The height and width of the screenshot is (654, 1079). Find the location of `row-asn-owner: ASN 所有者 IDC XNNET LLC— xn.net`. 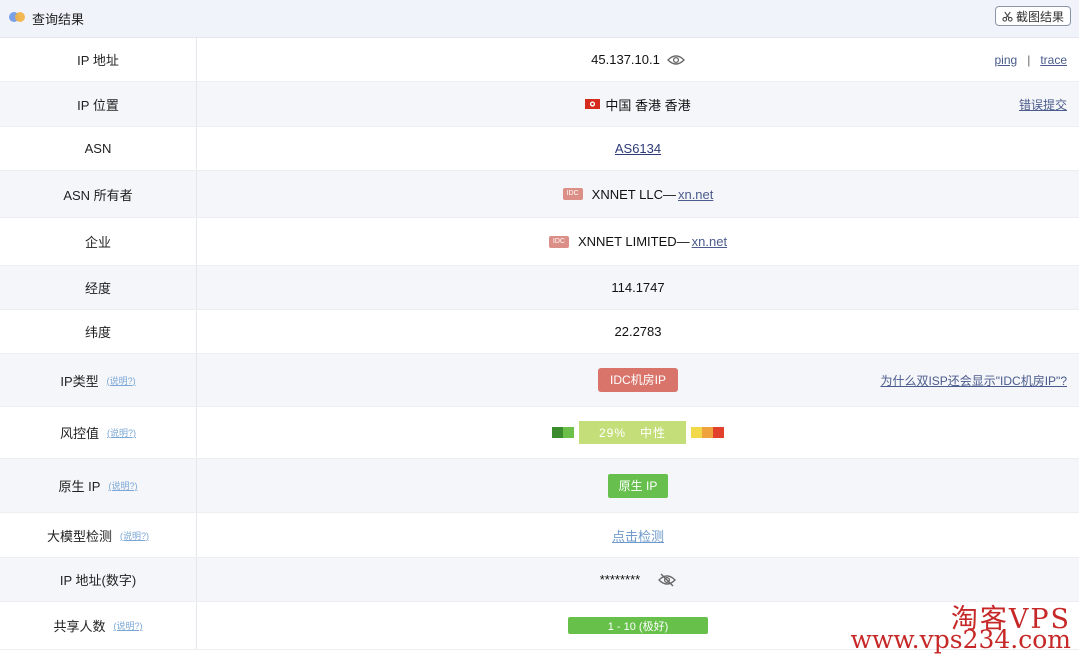

row-asn-owner: ASN 所有者 IDC XNNET LLC— xn.net is located at coordinates (539, 194).